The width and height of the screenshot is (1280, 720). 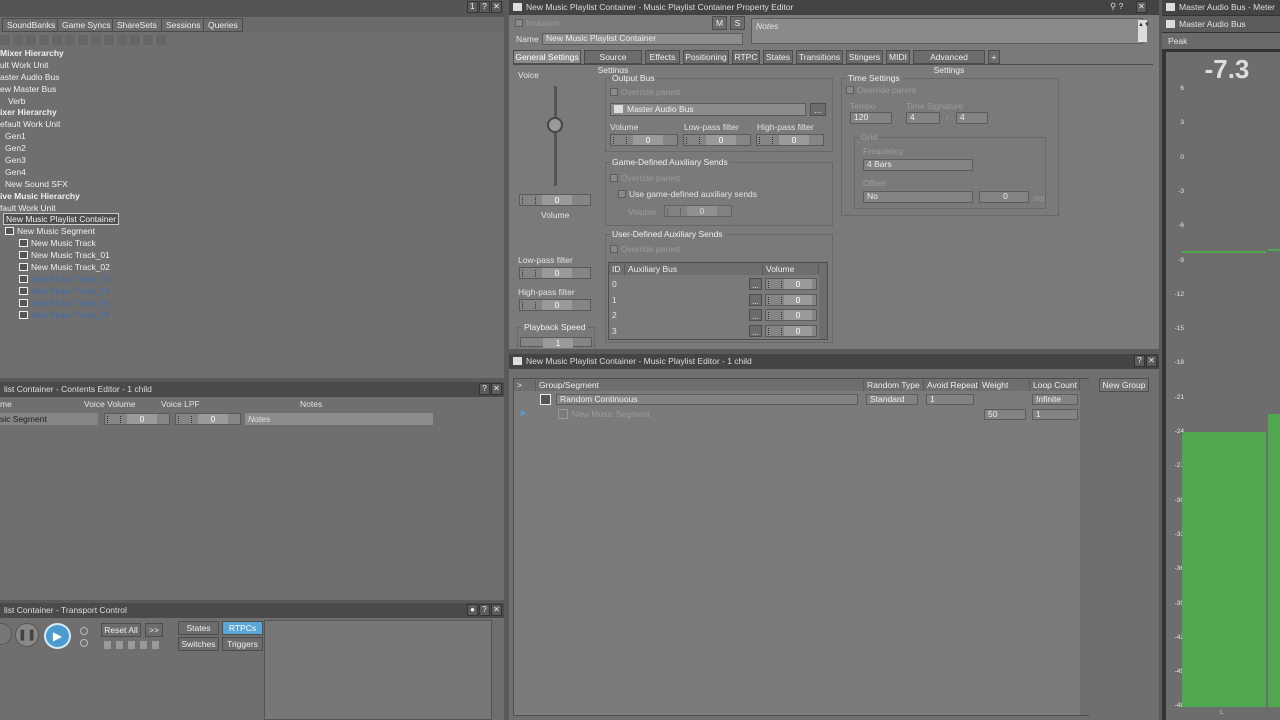 What do you see at coordinates (898, 57) in the screenshot?
I see `tab-midi: MIDI` at bounding box center [898, 57].